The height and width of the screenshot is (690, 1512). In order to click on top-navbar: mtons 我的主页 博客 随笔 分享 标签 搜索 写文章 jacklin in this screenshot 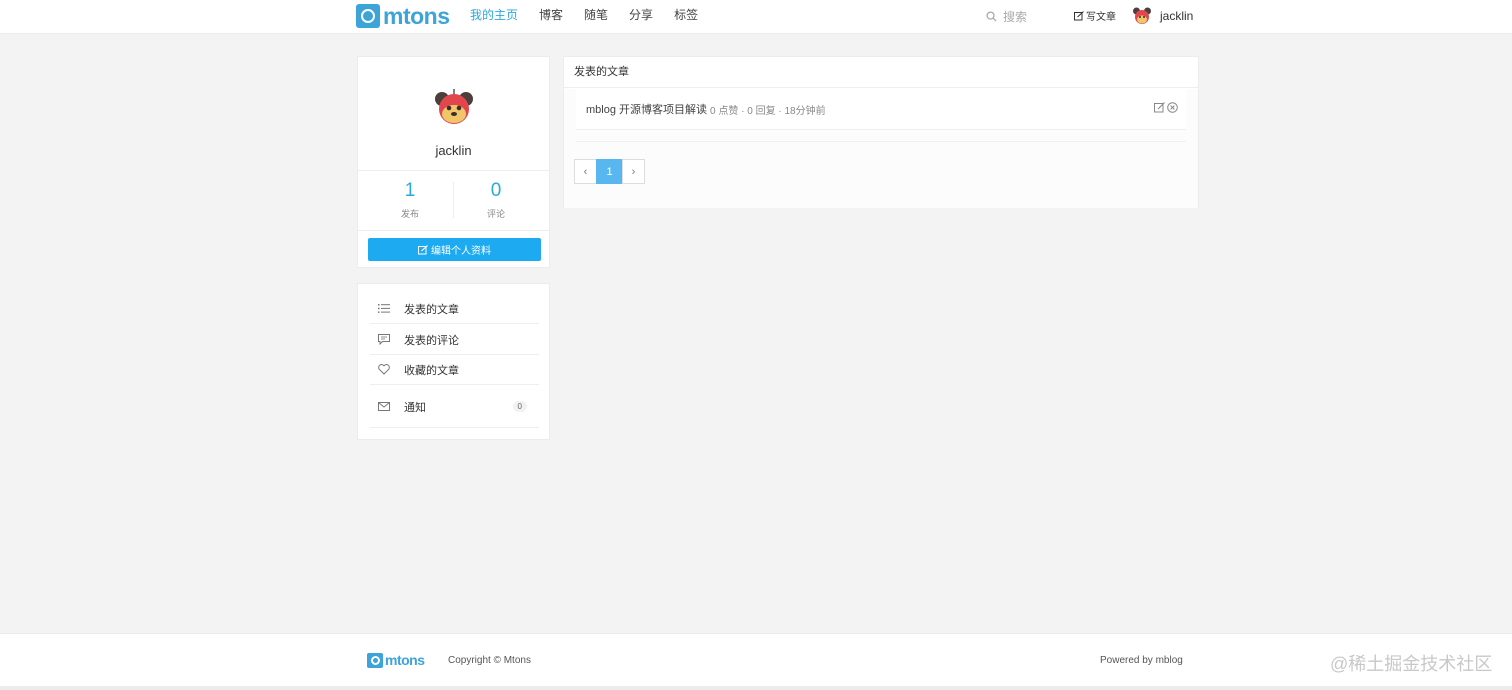, I will do `click(756, 17)`.